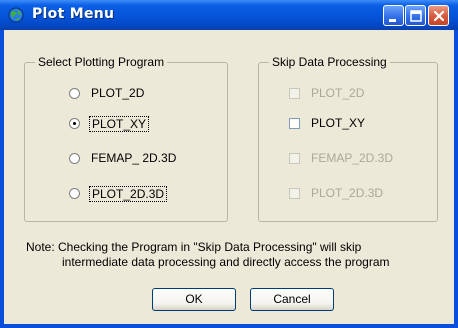 The image size is (458, 328). I want to click on window-title: Plot Menu, so click(73, 14).